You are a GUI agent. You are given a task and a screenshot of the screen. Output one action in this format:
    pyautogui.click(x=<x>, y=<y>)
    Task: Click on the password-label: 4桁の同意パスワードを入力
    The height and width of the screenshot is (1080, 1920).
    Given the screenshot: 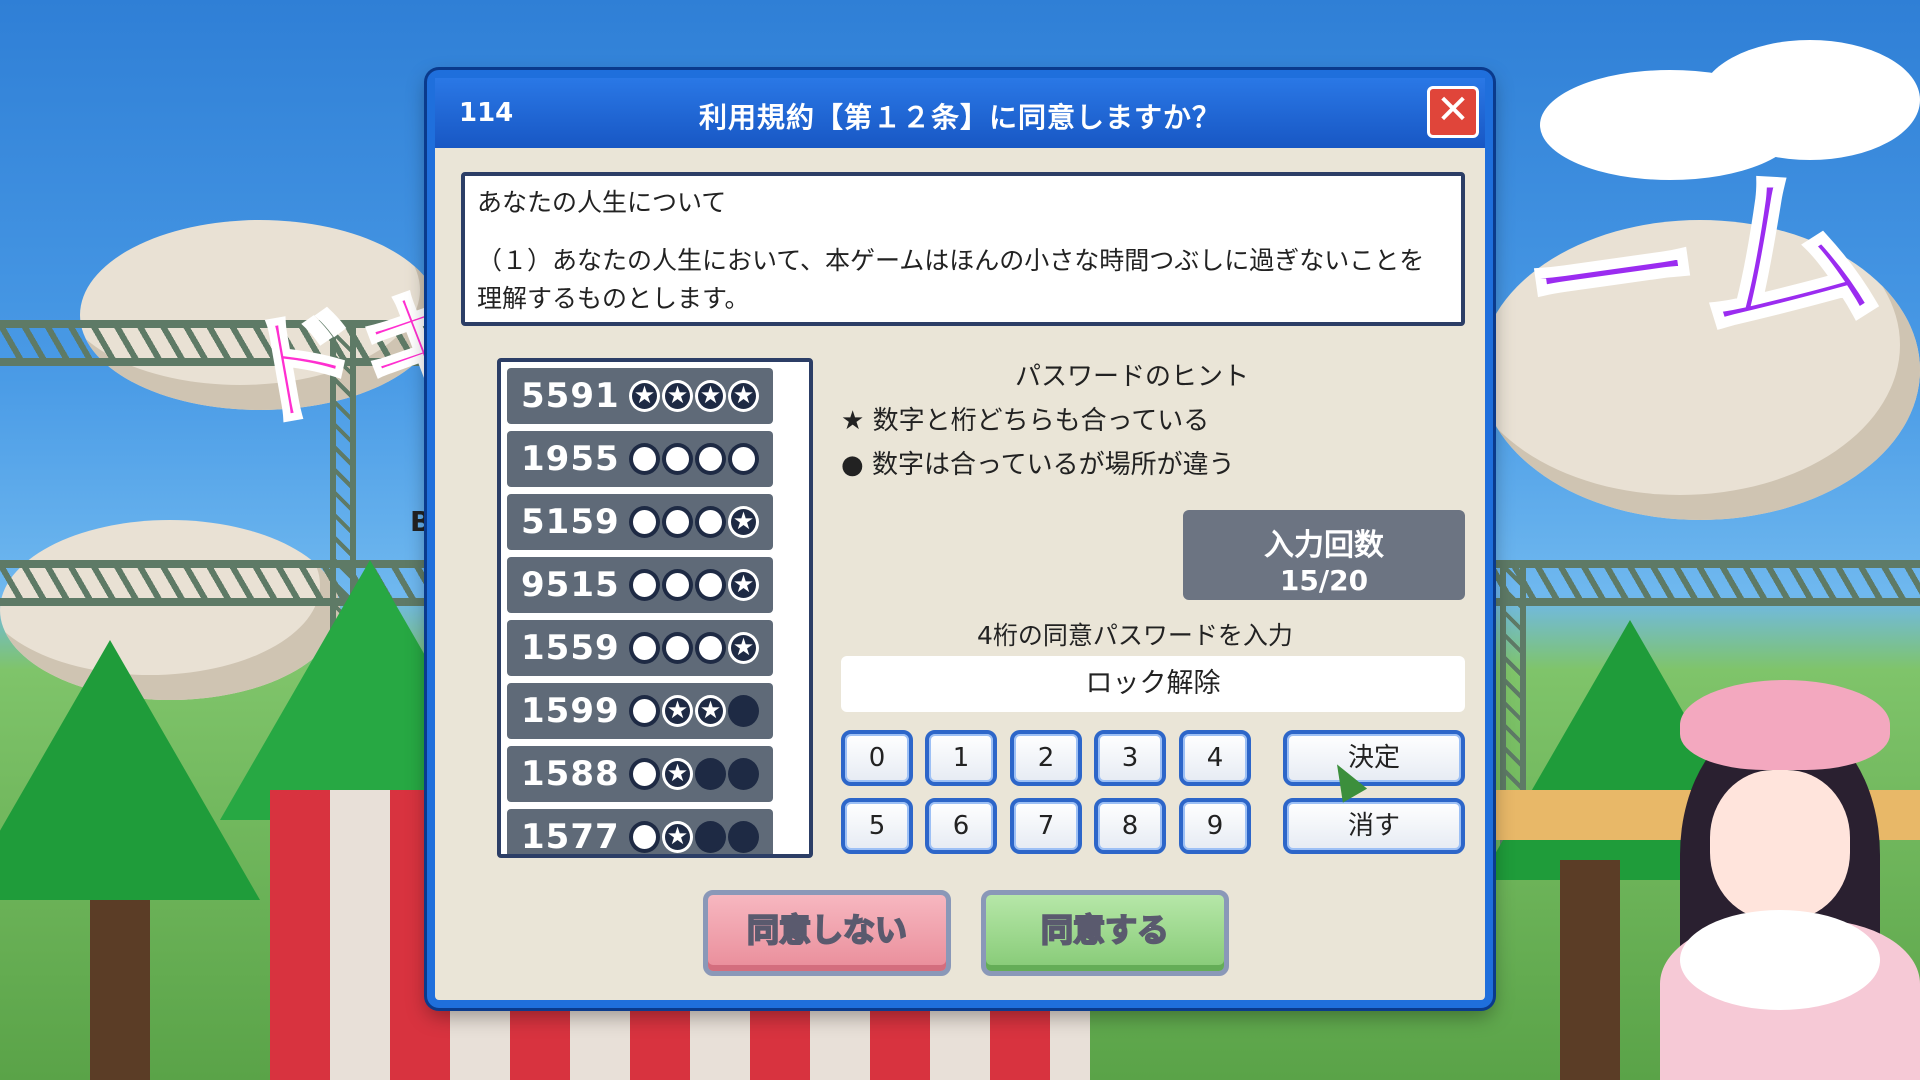 What is the action you would take?
    pyautogui.click(x=1135, y=635)
    